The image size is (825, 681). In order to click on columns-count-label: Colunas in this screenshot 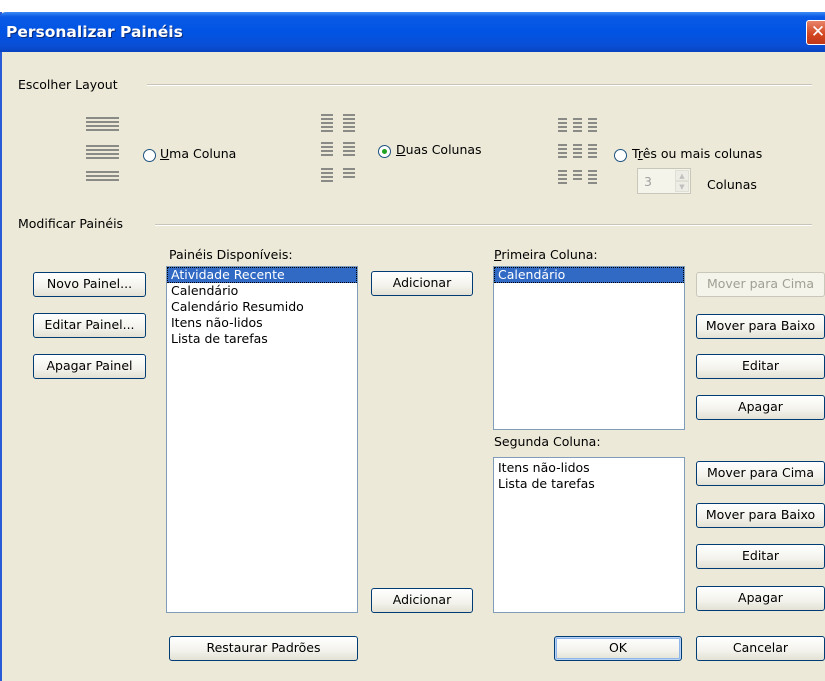, I will do `click(732, 184)`.